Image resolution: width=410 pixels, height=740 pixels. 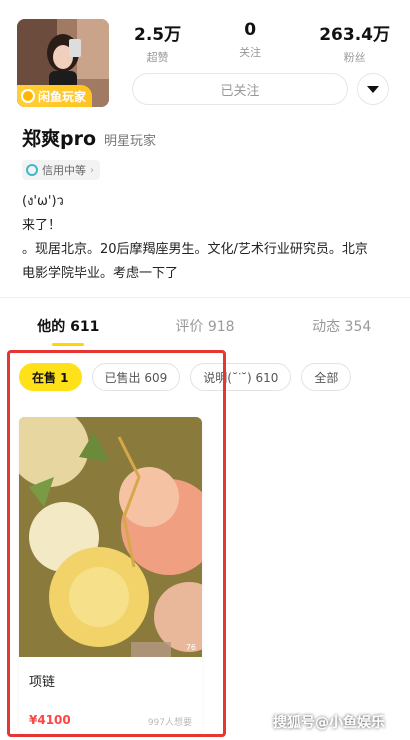 I want to click on watermark: 搜狐号@小鱼娱乐, so click(x=329, y=723).